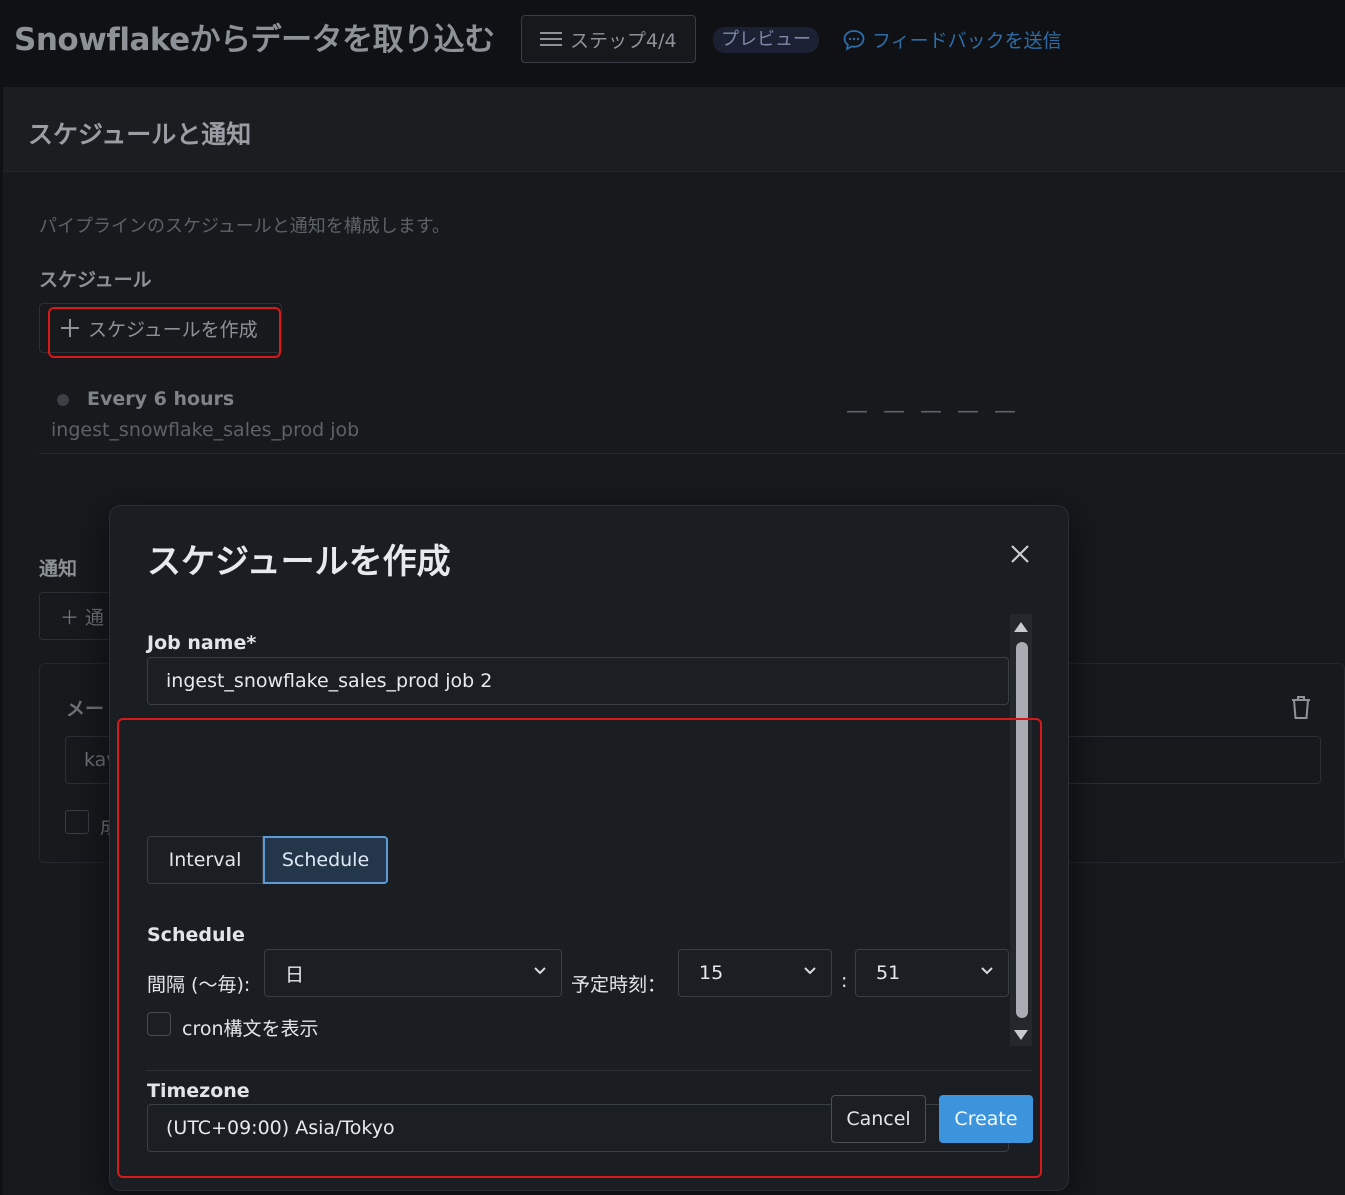  Describe the element at coordinates (674, 129) in the screenshot. I see `panel-title: スケジュールと通知` at that location.